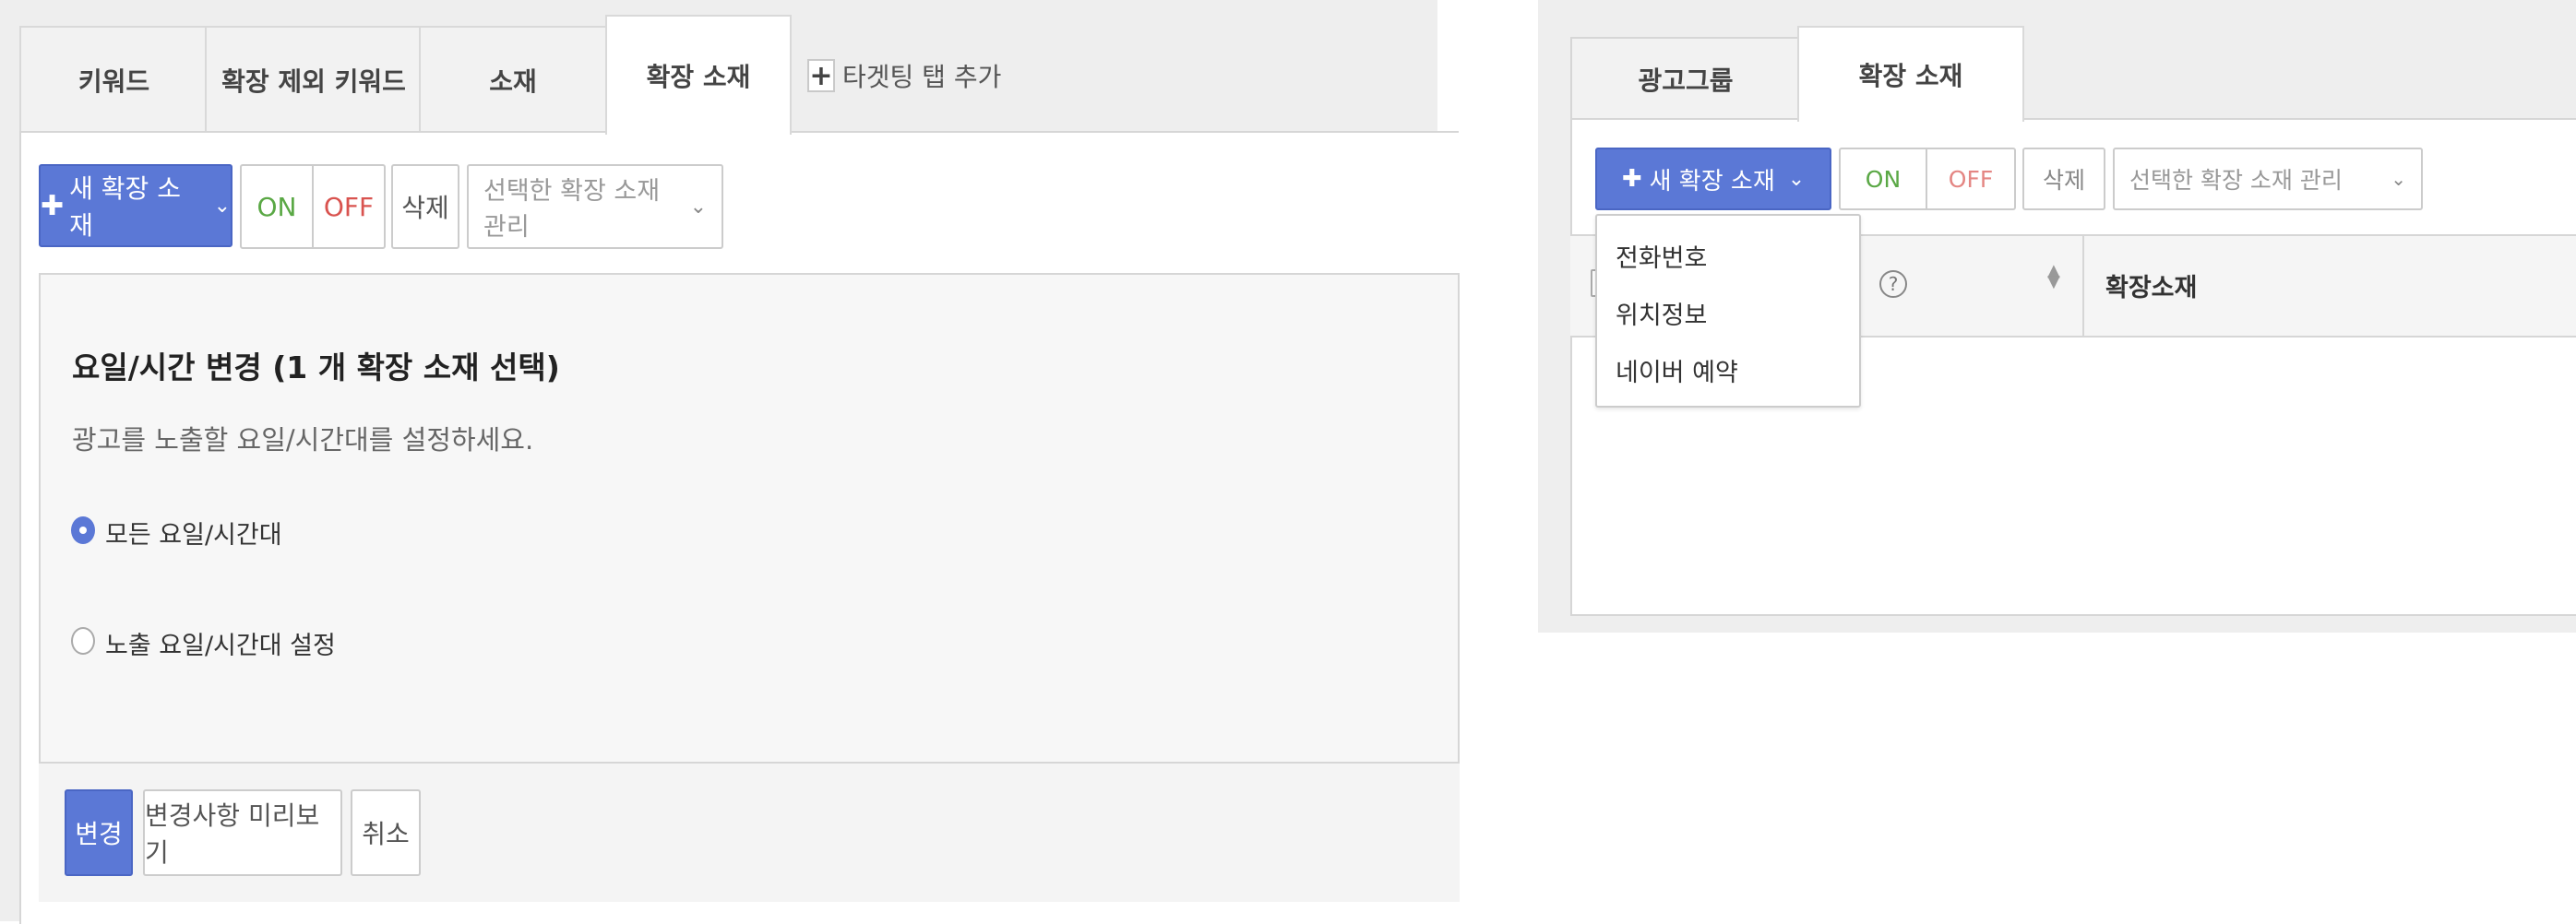 This screenshot has height=924, width=2576. What do you see at coordinates (1728, 311) in the screenshot?
I see `new-extension-dropdown: 전화번호 위치정보 네이버 예약` at bounding box center [1728, 311].